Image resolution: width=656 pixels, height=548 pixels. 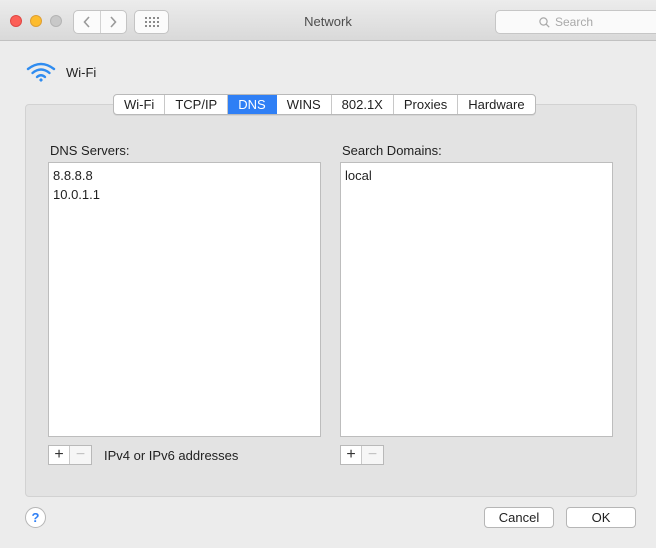 What do you see at coordinates (304, 104) in the screenshot?
I see `tab-wins: WINS` at bounding box center [304, 104].